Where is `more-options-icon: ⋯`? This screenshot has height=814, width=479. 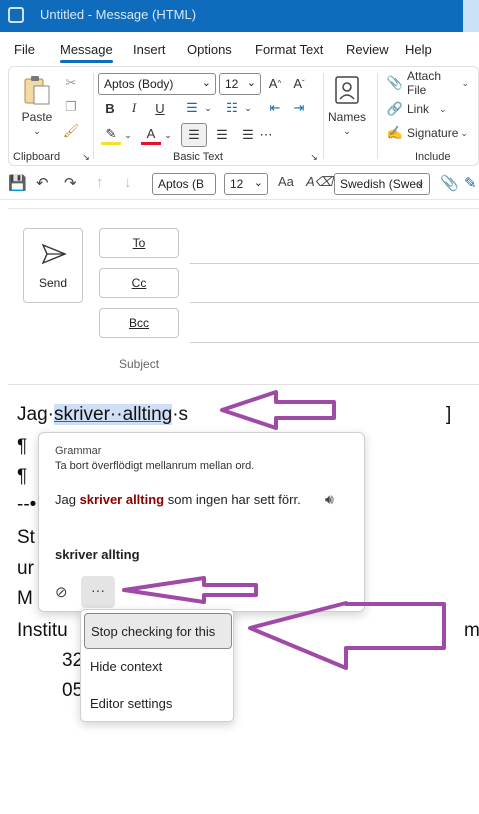 more-options-icon: ⋯ is located at coordinates (266, 135).